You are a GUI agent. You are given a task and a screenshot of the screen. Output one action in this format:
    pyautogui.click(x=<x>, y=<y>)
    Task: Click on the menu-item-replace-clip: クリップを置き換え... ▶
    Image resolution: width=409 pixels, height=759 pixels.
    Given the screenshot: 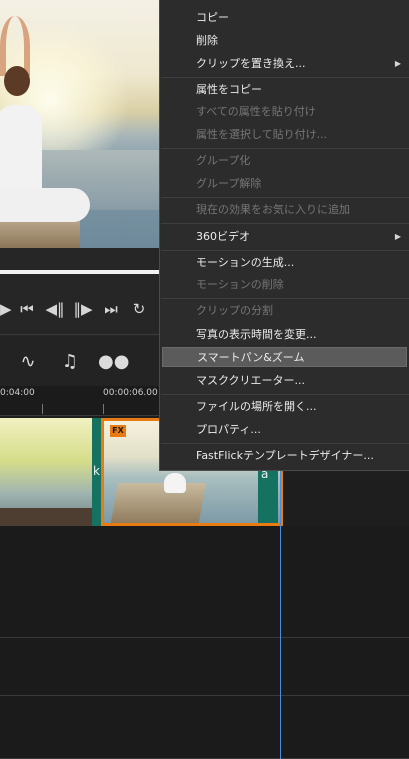 What is the action you would take?
    pyautogui.click(x=284, y=64)
    